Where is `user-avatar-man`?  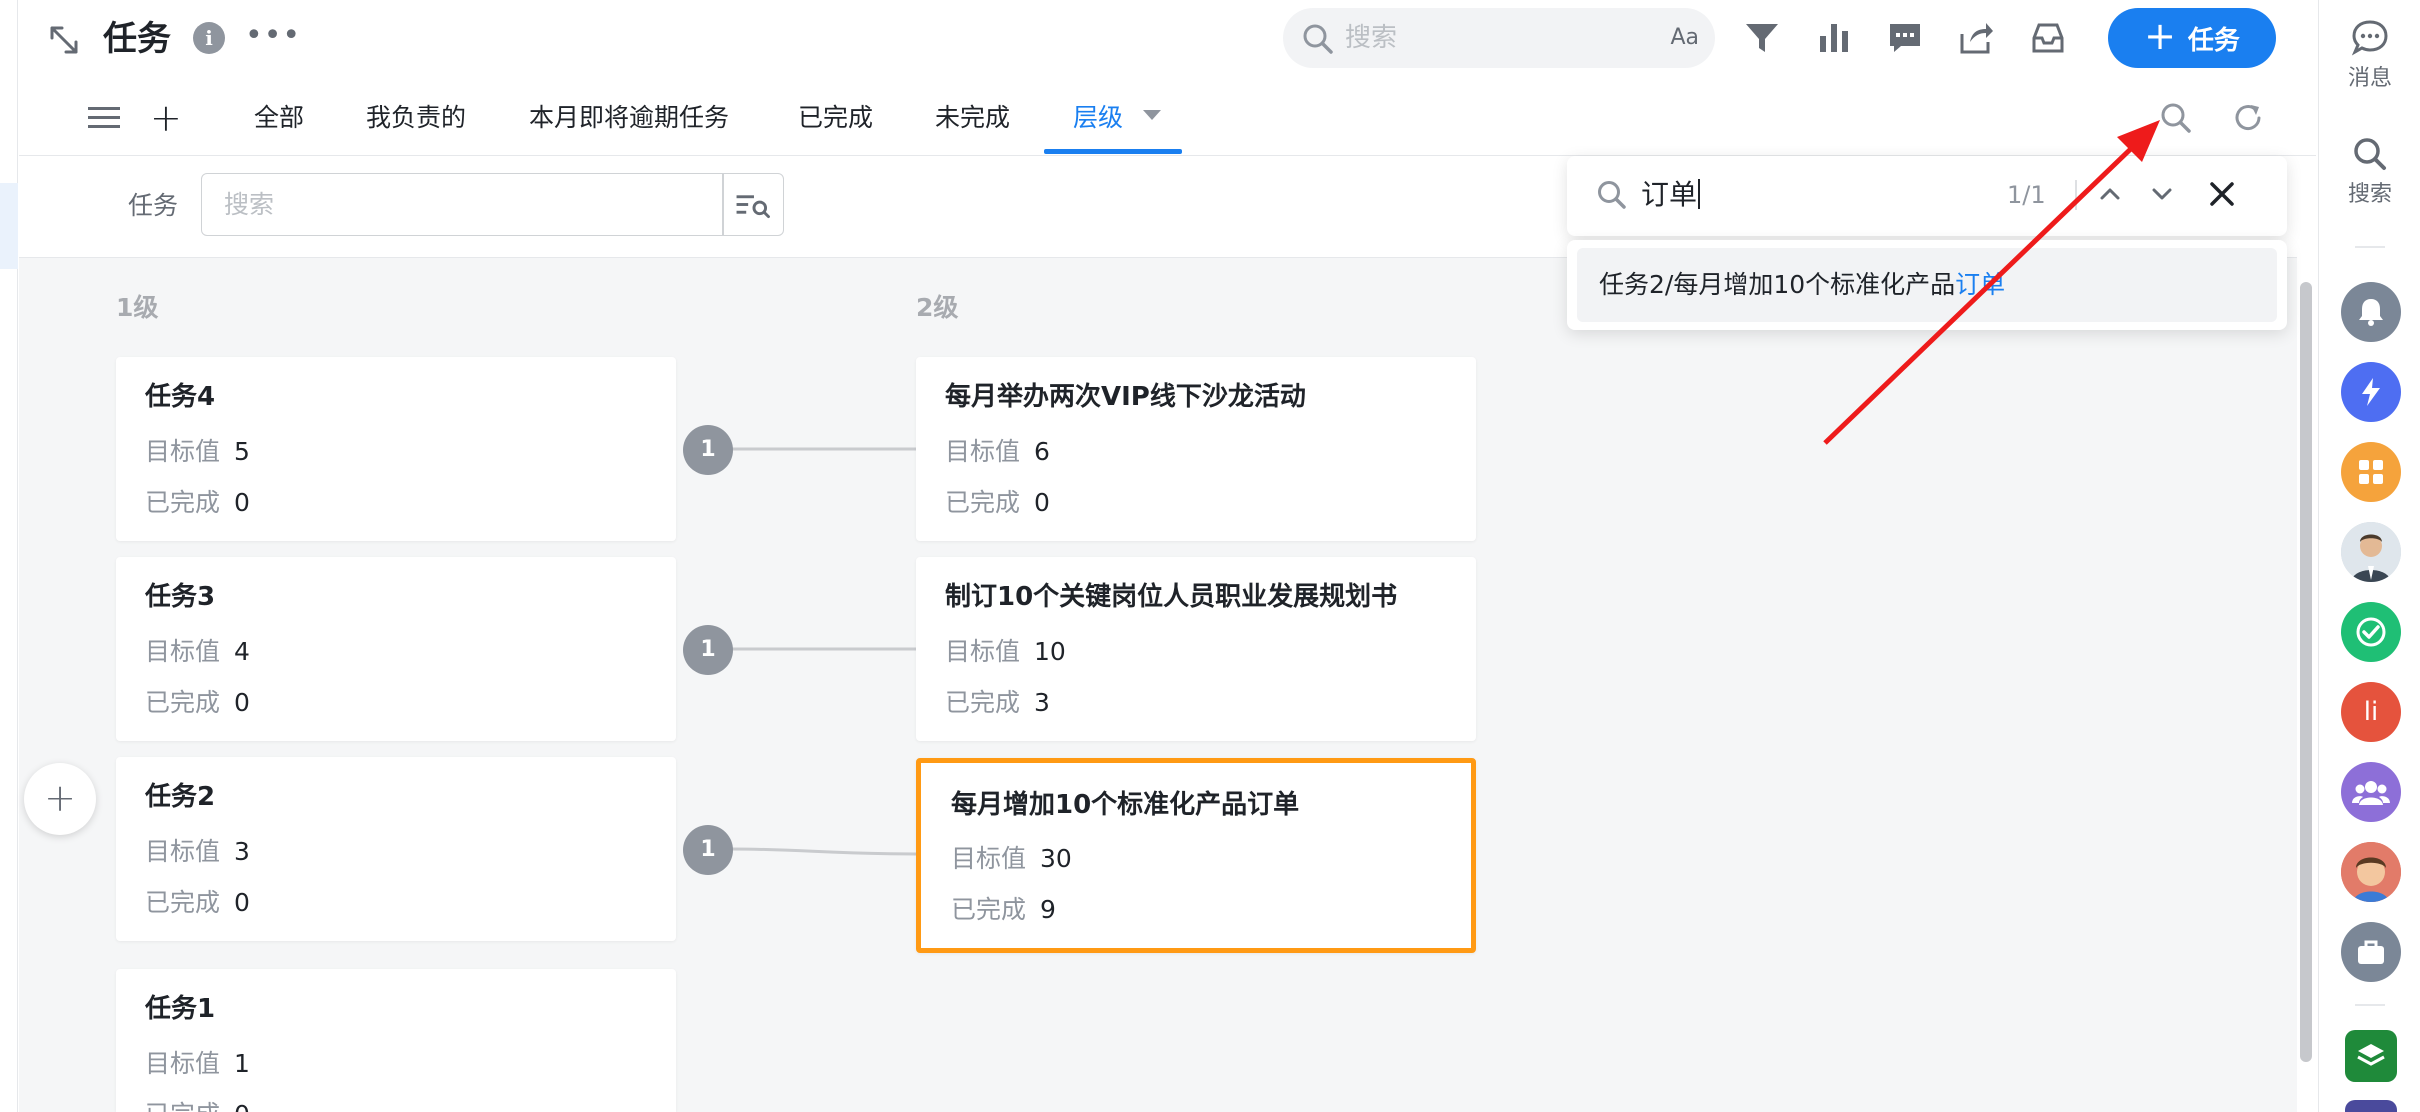 user-avatar-man is located at coordinates (2371, 552).